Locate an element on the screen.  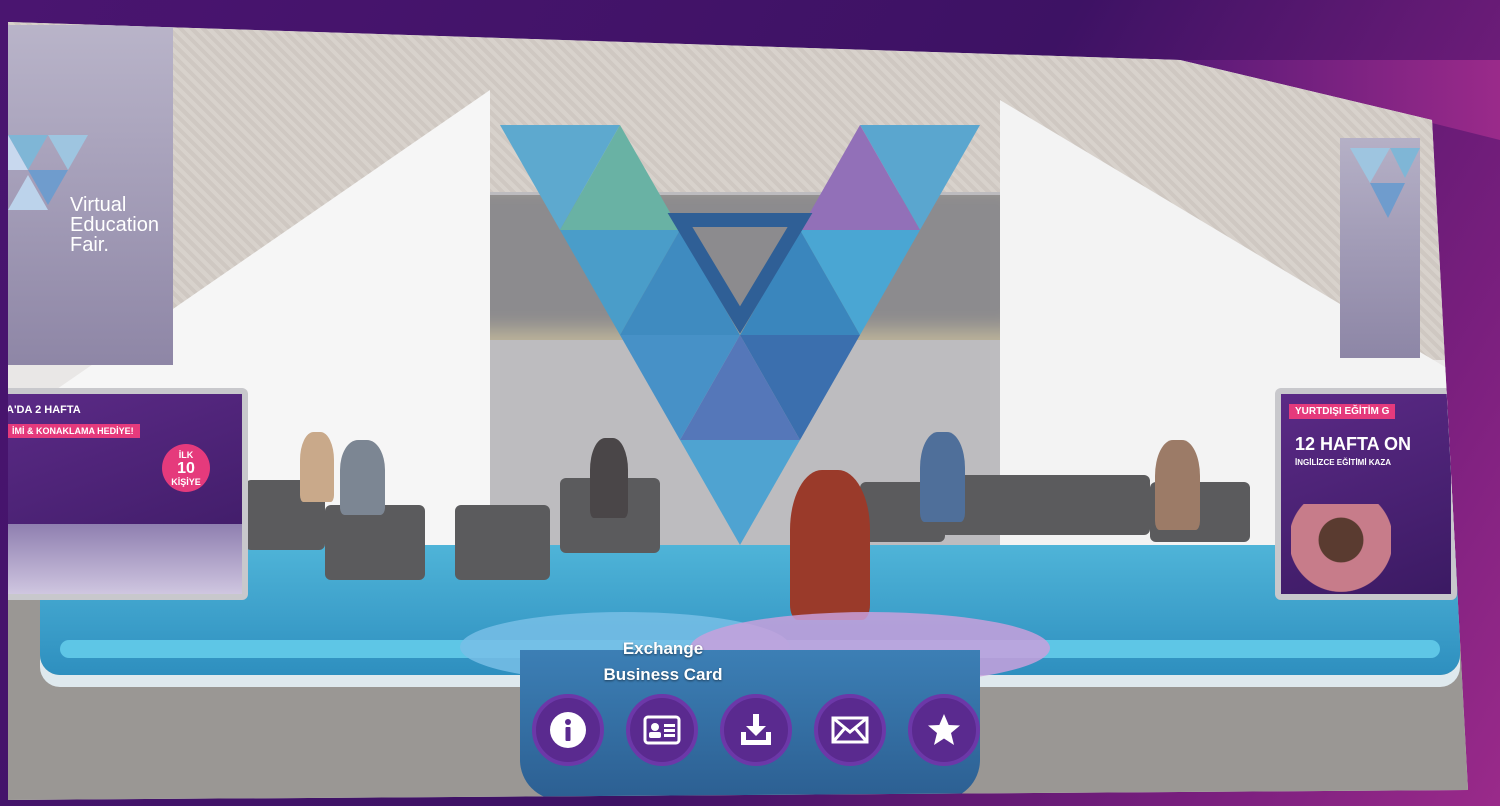
presenter-figure is located at coordinates (830, 545).